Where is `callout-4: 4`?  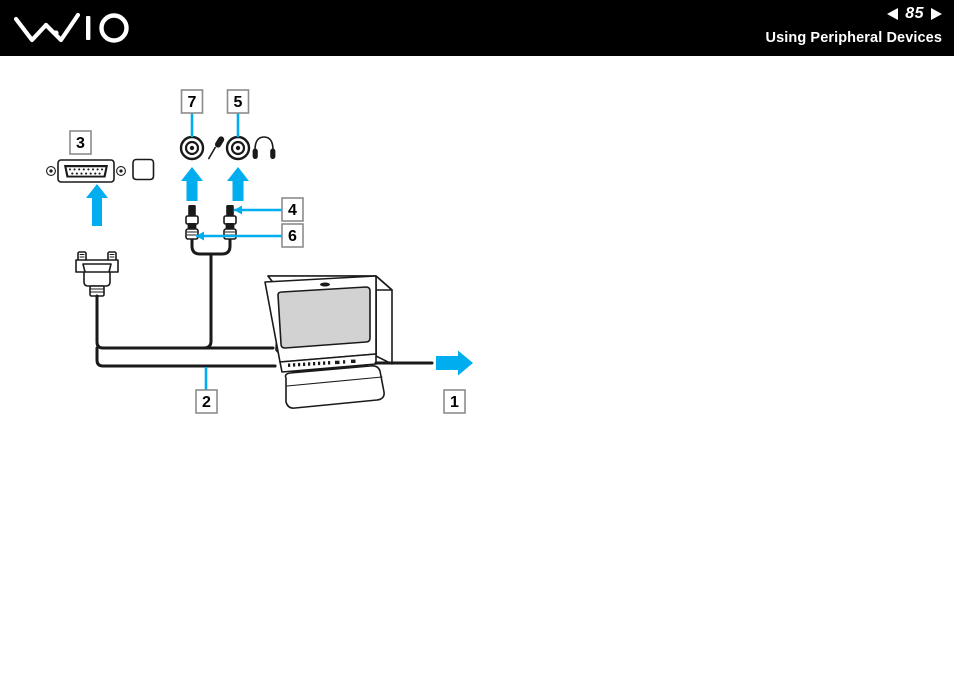 callout-4: 4 is located at coordinates (269, 209).